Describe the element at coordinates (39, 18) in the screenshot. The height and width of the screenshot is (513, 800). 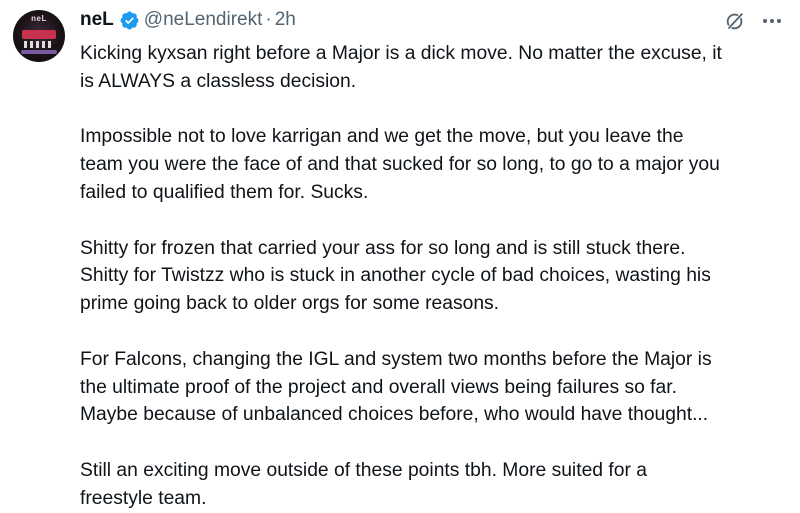
I see `avatar-text: neL` at that location.